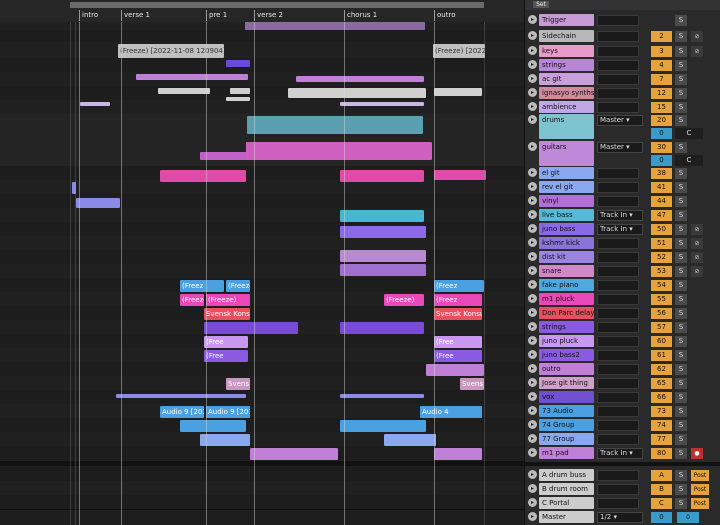 The height and width of the screenshot is (525, 720). Describe the element at coordinates (566, 327) in the screenshot. I see `track-name: strings` at that location.